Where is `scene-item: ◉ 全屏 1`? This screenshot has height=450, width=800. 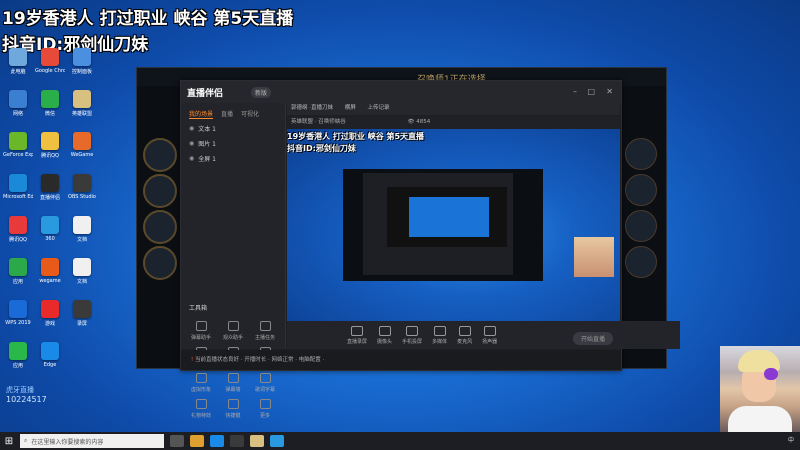 scene-item: ◉ 全屏 1 is located at coordinates (233, 158).